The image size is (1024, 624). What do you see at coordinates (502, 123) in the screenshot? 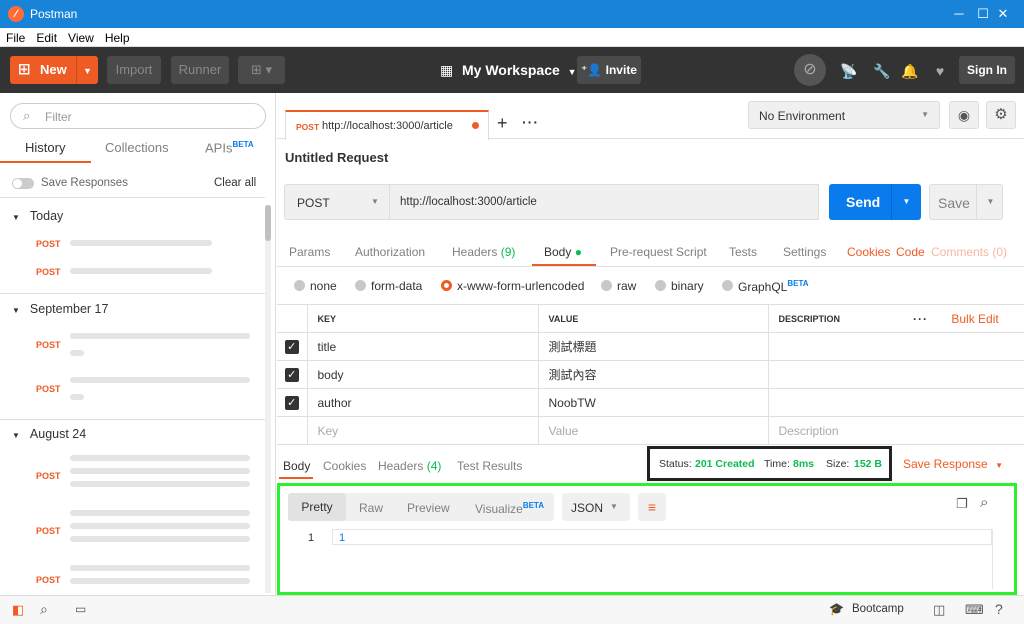
I see `add-tab-icon: +` at bounding box center [502, 123].